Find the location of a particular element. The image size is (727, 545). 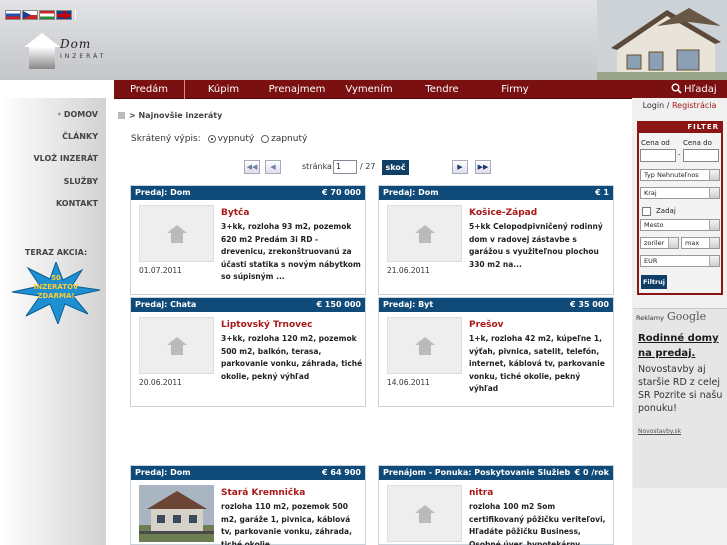

last-page-icon: ▶▶ is located at coordinates (483, 167).